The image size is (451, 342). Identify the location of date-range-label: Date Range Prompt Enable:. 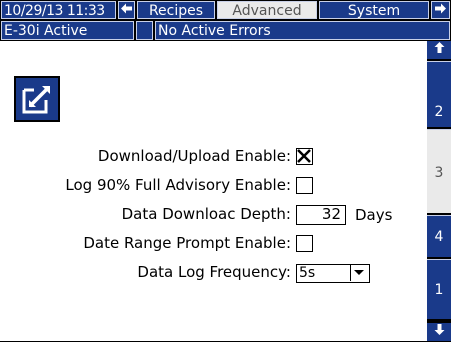
(187, 243).